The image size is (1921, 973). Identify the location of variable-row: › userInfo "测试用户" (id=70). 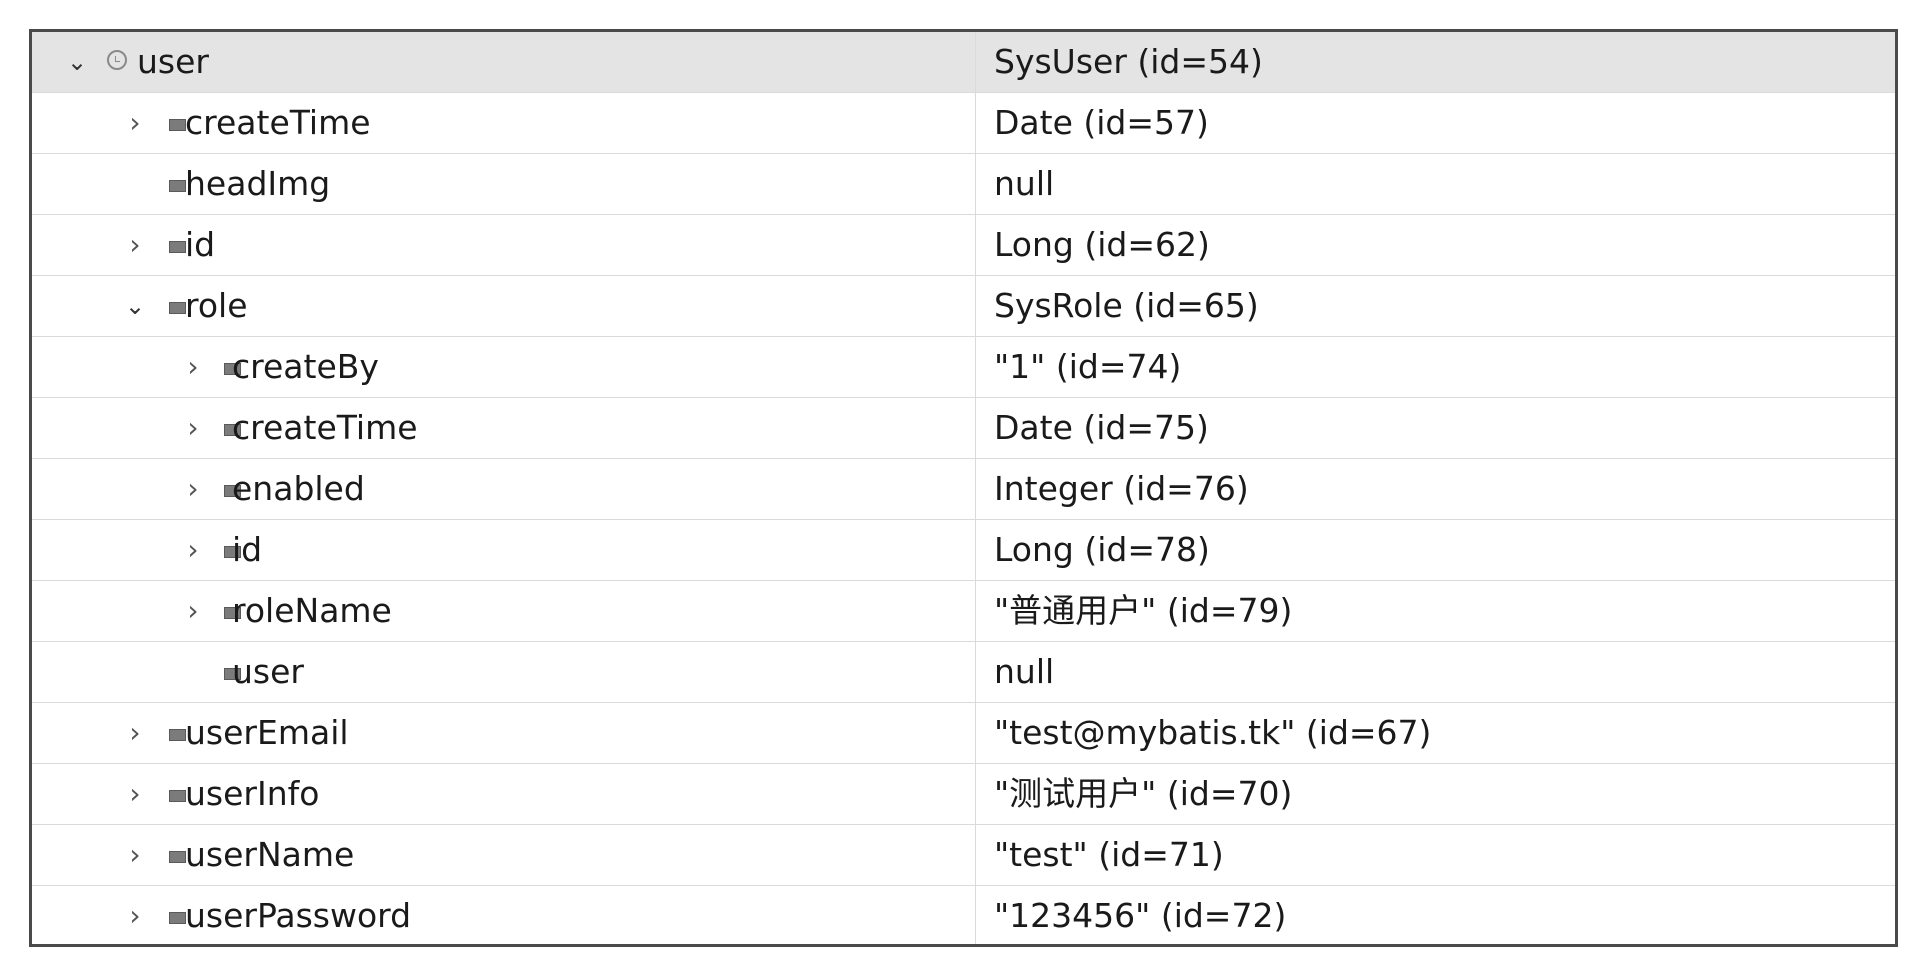
(963, 794).